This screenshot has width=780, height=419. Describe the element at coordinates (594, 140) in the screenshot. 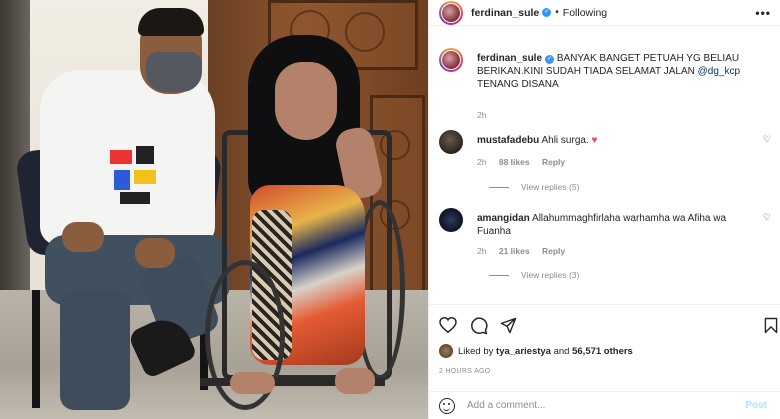

I see `red-heart-emoji: ♥` at that location.